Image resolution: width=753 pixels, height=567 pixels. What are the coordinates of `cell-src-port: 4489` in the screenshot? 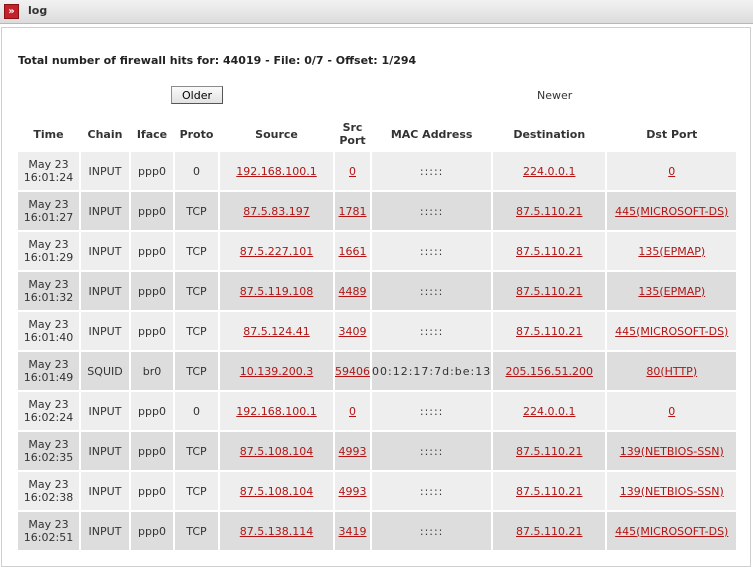 It's located at (352, 291).